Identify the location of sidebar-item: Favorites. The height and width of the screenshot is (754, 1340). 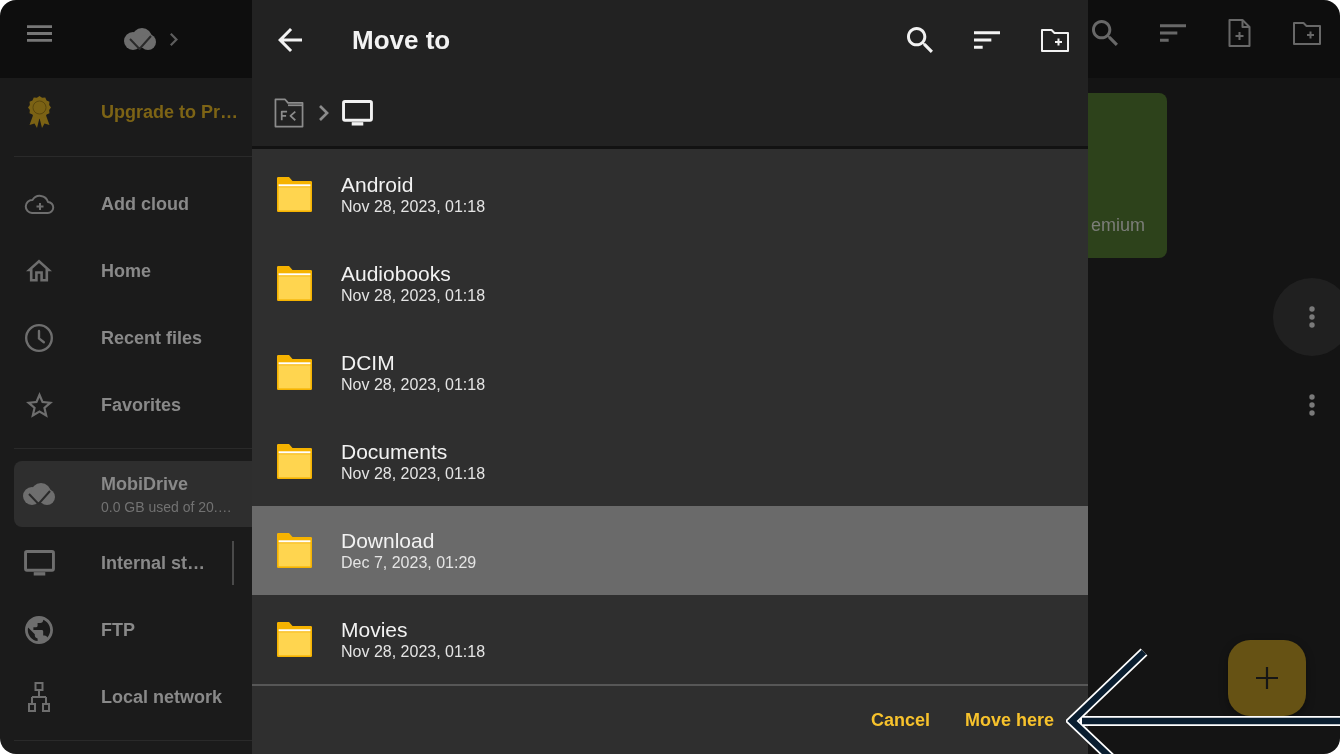
(133, 404).